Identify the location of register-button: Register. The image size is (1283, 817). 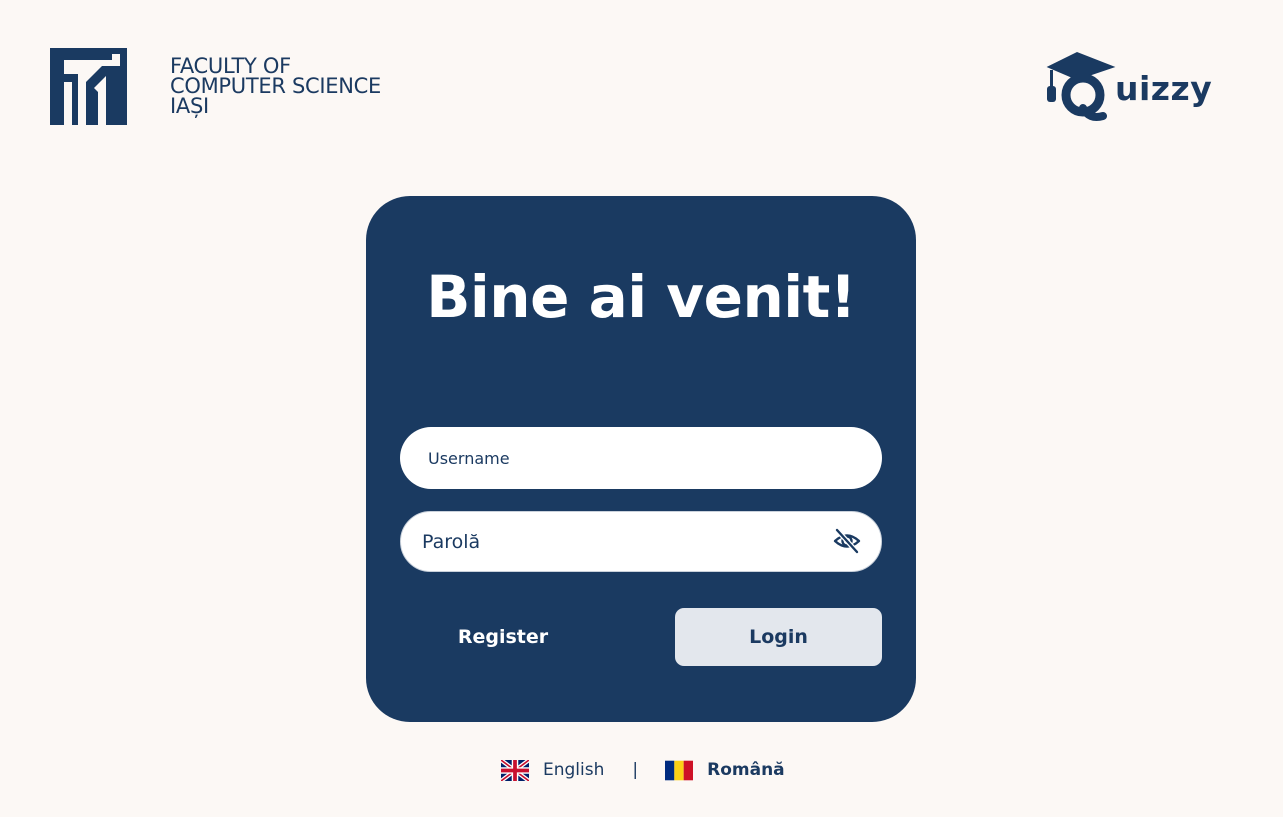
(503, 637).